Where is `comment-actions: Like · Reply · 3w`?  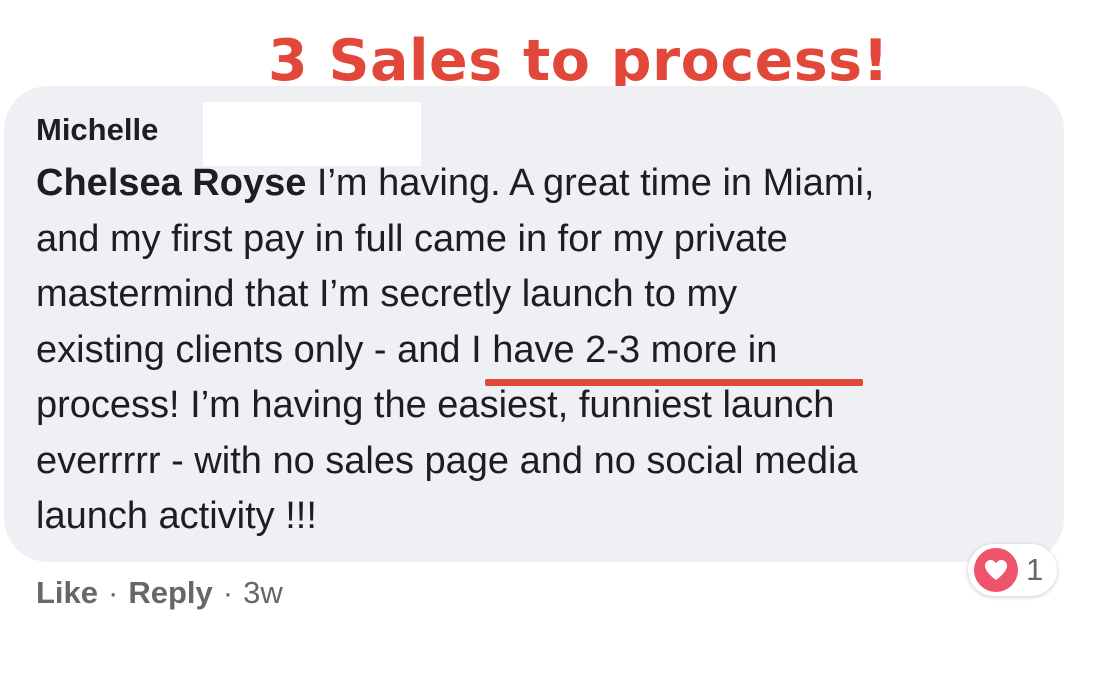 comment-actions: Like · Reply · 3w is located at coordinates (159, 593).